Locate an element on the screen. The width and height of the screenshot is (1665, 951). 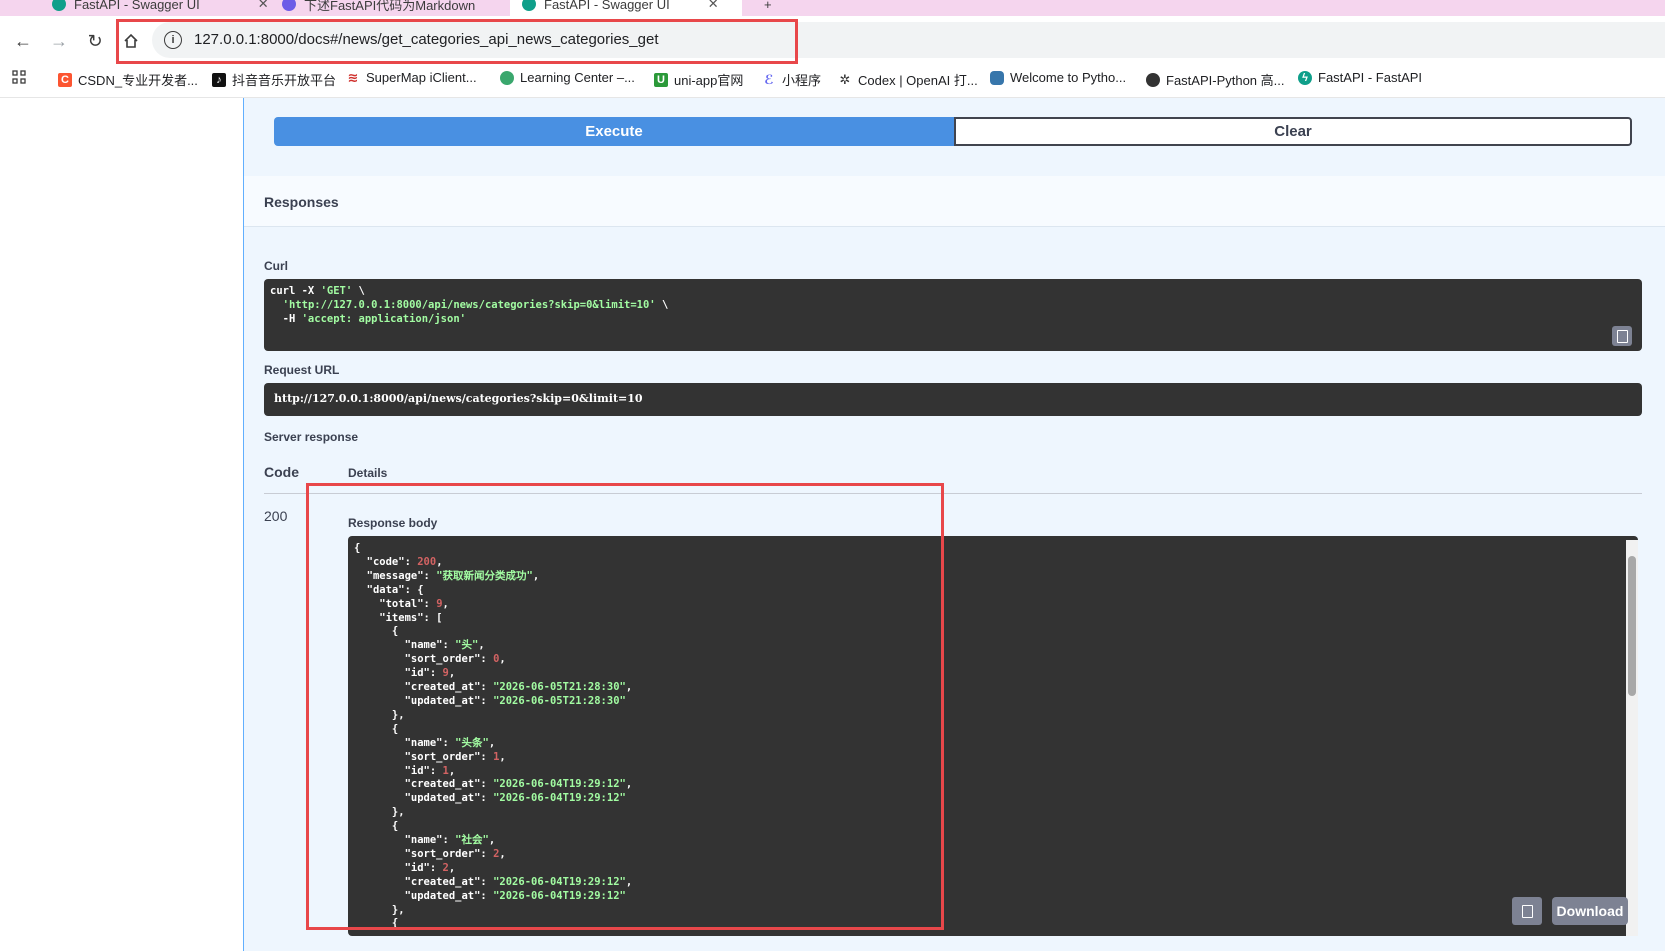
miniprogram-icon: ℰ is located at coordinates (769, 79).